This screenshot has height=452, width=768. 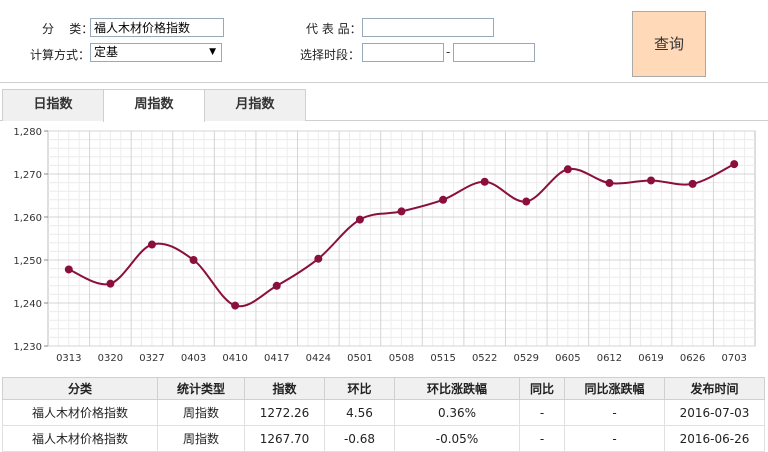 What do you see at coordinates (567, 358) in the screenshot?
I see `x-tick-label: 0605` at bounding box center [567, 358].